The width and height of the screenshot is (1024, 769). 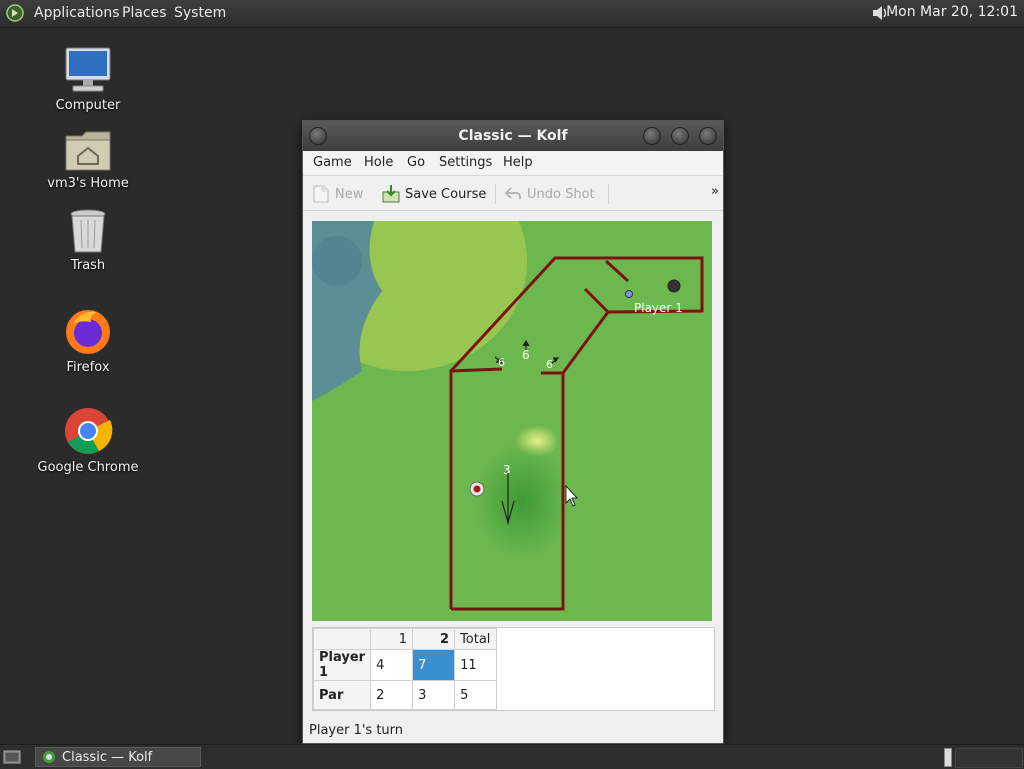 What do you see at coordinates (200, 13) in the screenshot?
I see `system-menu: System` at bounding box center [200, 13].